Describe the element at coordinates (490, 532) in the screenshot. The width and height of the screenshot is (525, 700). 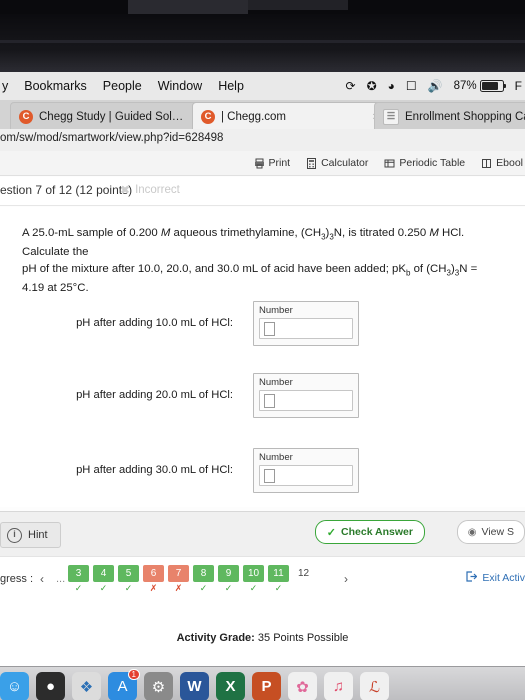
I see `view-solution-button: ◉ View S` at that location.